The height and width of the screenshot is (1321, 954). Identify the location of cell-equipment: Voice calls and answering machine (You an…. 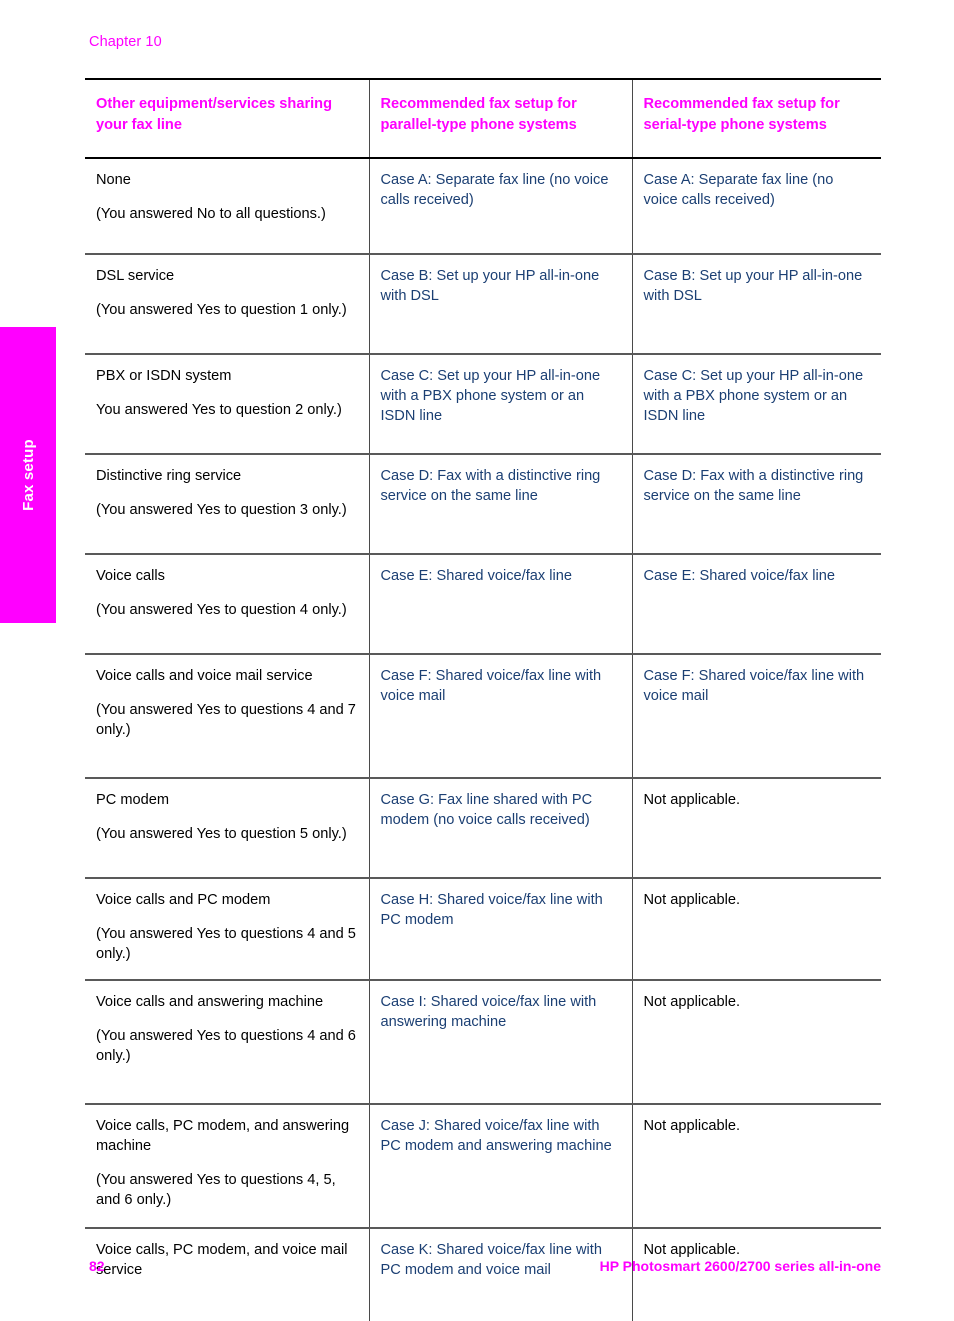
(227, 1042).